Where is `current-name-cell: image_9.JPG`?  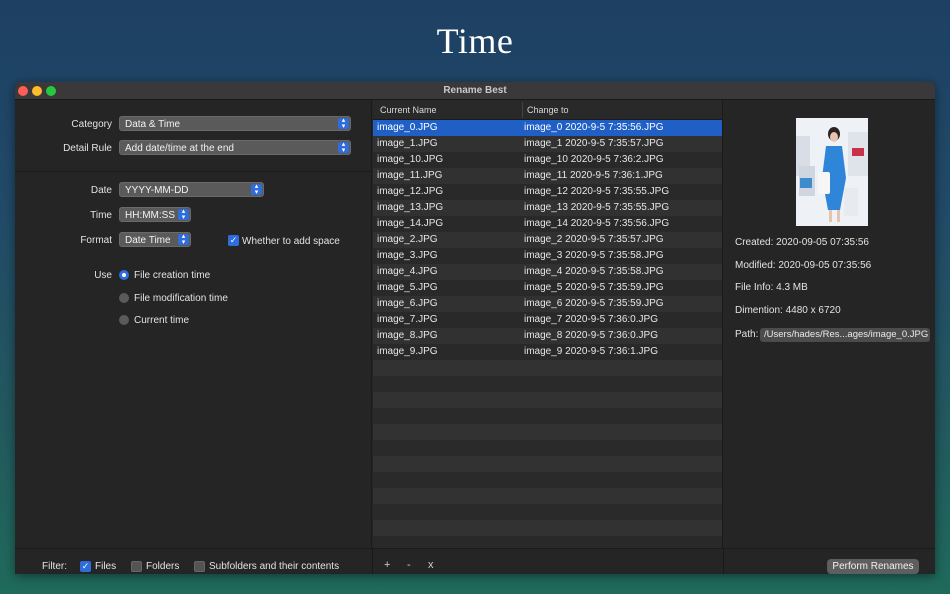
current-name-cell: image_9.JPG is located at coordinates (407, 351).